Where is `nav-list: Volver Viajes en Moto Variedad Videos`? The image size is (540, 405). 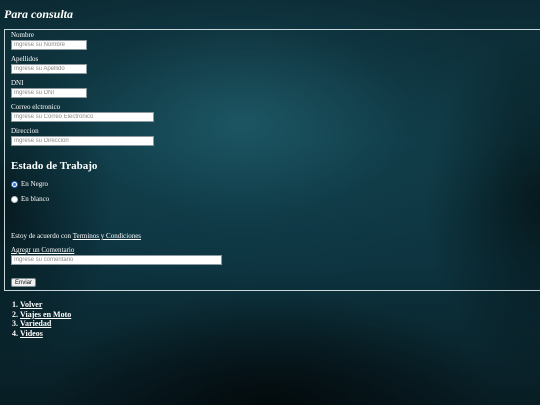 nav-list: Volver Viajes en Moto Variedad Videos is located at coordinates (41, 319).